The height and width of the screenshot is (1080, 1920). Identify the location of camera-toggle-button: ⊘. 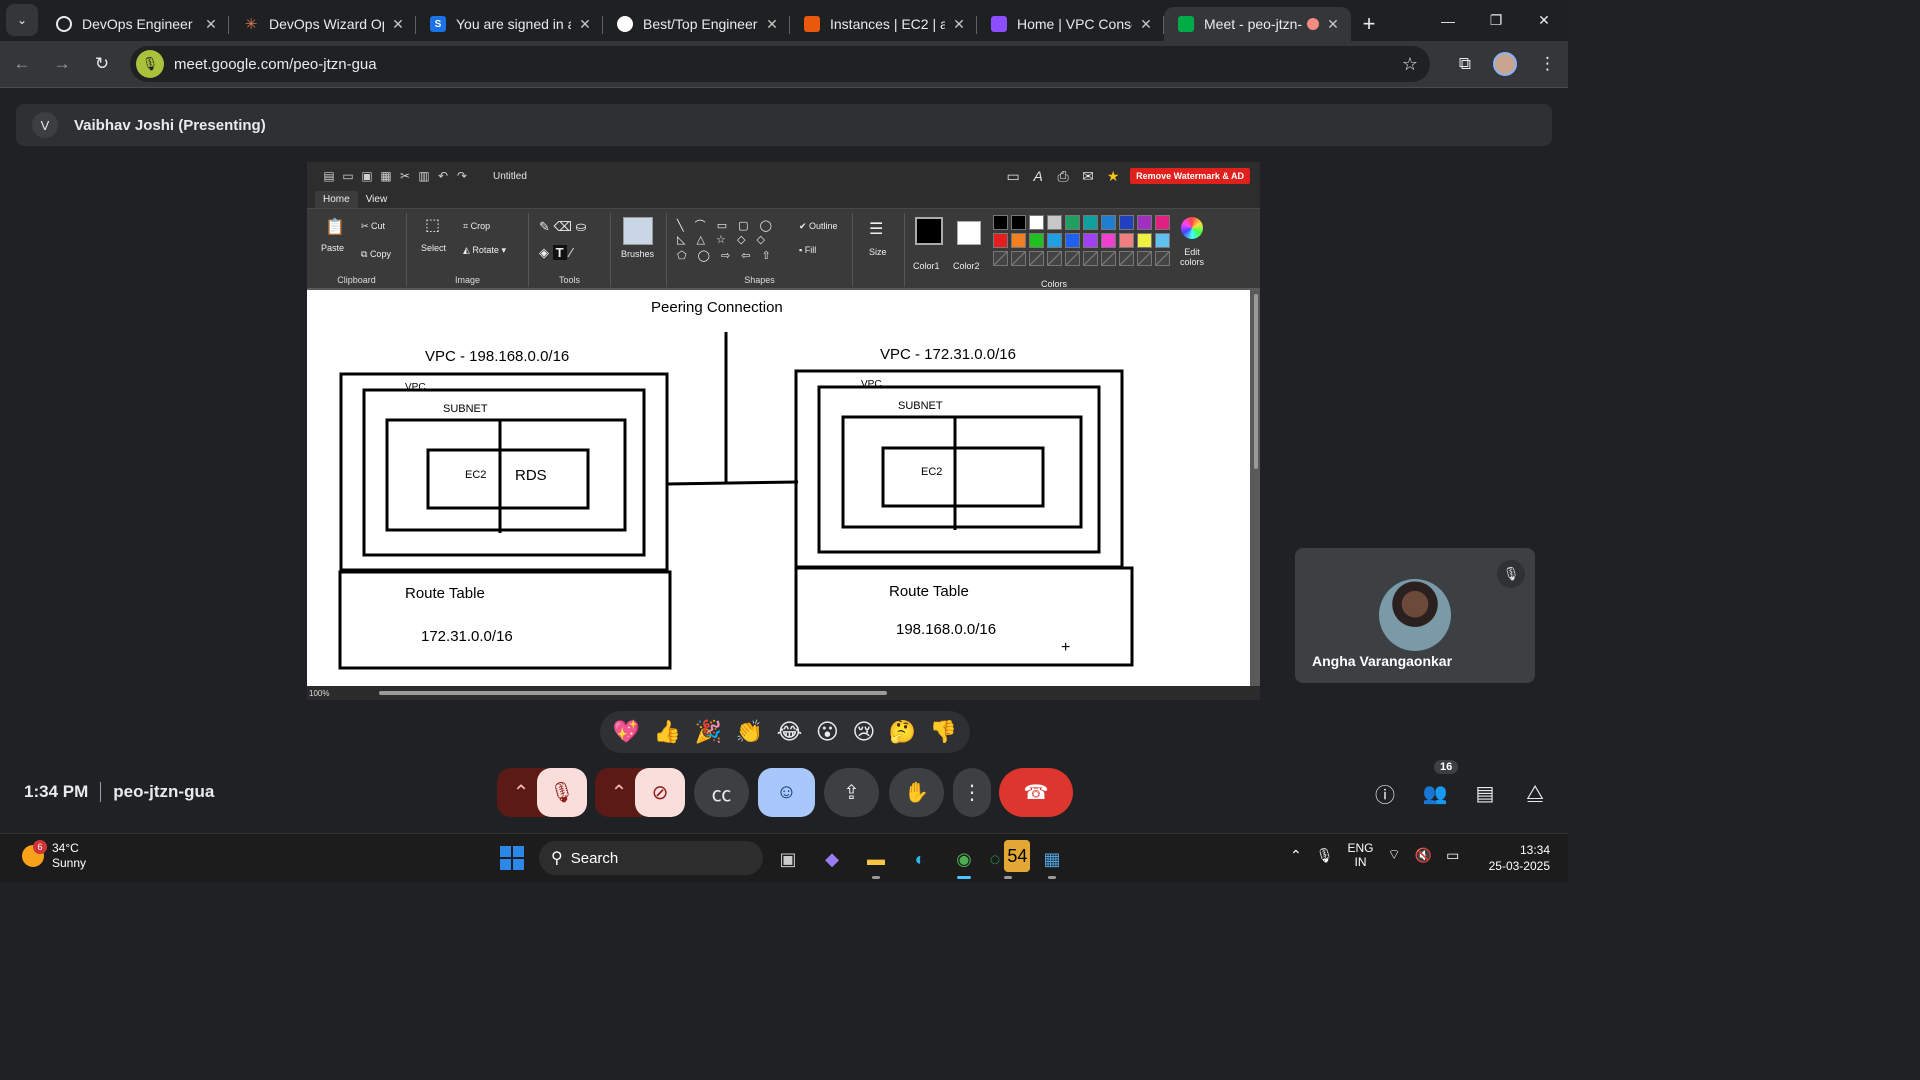
(660, 792).